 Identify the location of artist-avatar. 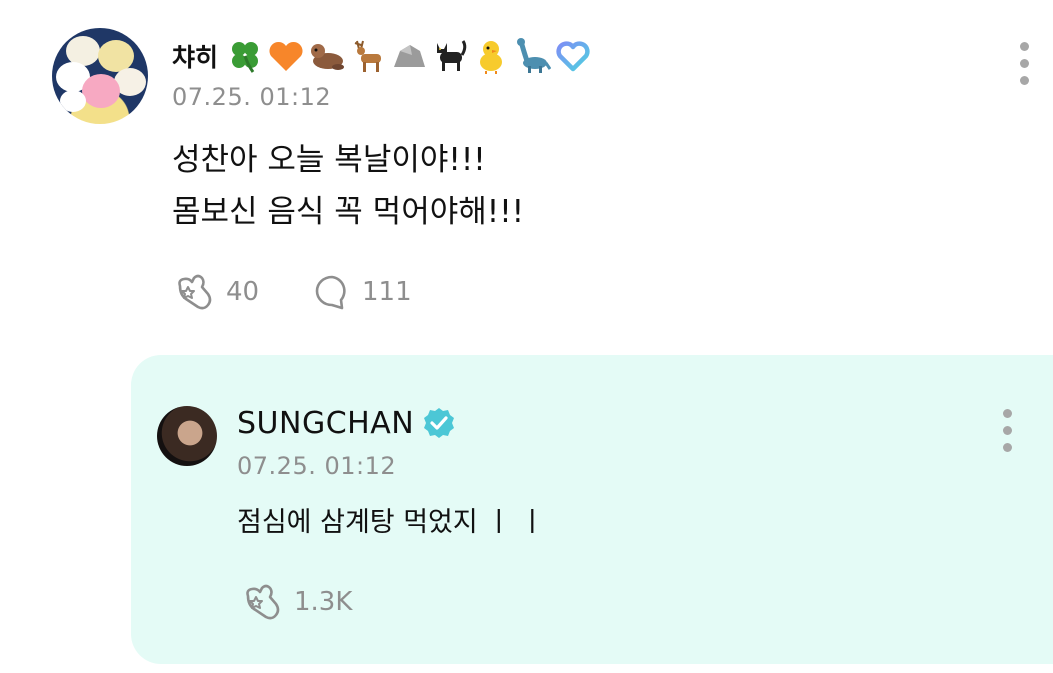
(187, 436).